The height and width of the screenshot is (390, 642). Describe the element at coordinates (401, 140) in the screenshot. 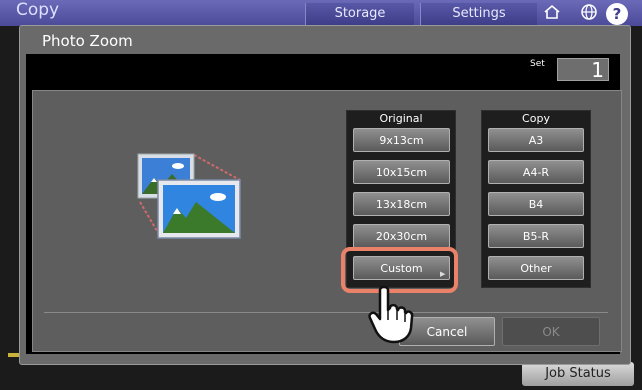

I see `original-9x13-button: 9x13cm` at that location.